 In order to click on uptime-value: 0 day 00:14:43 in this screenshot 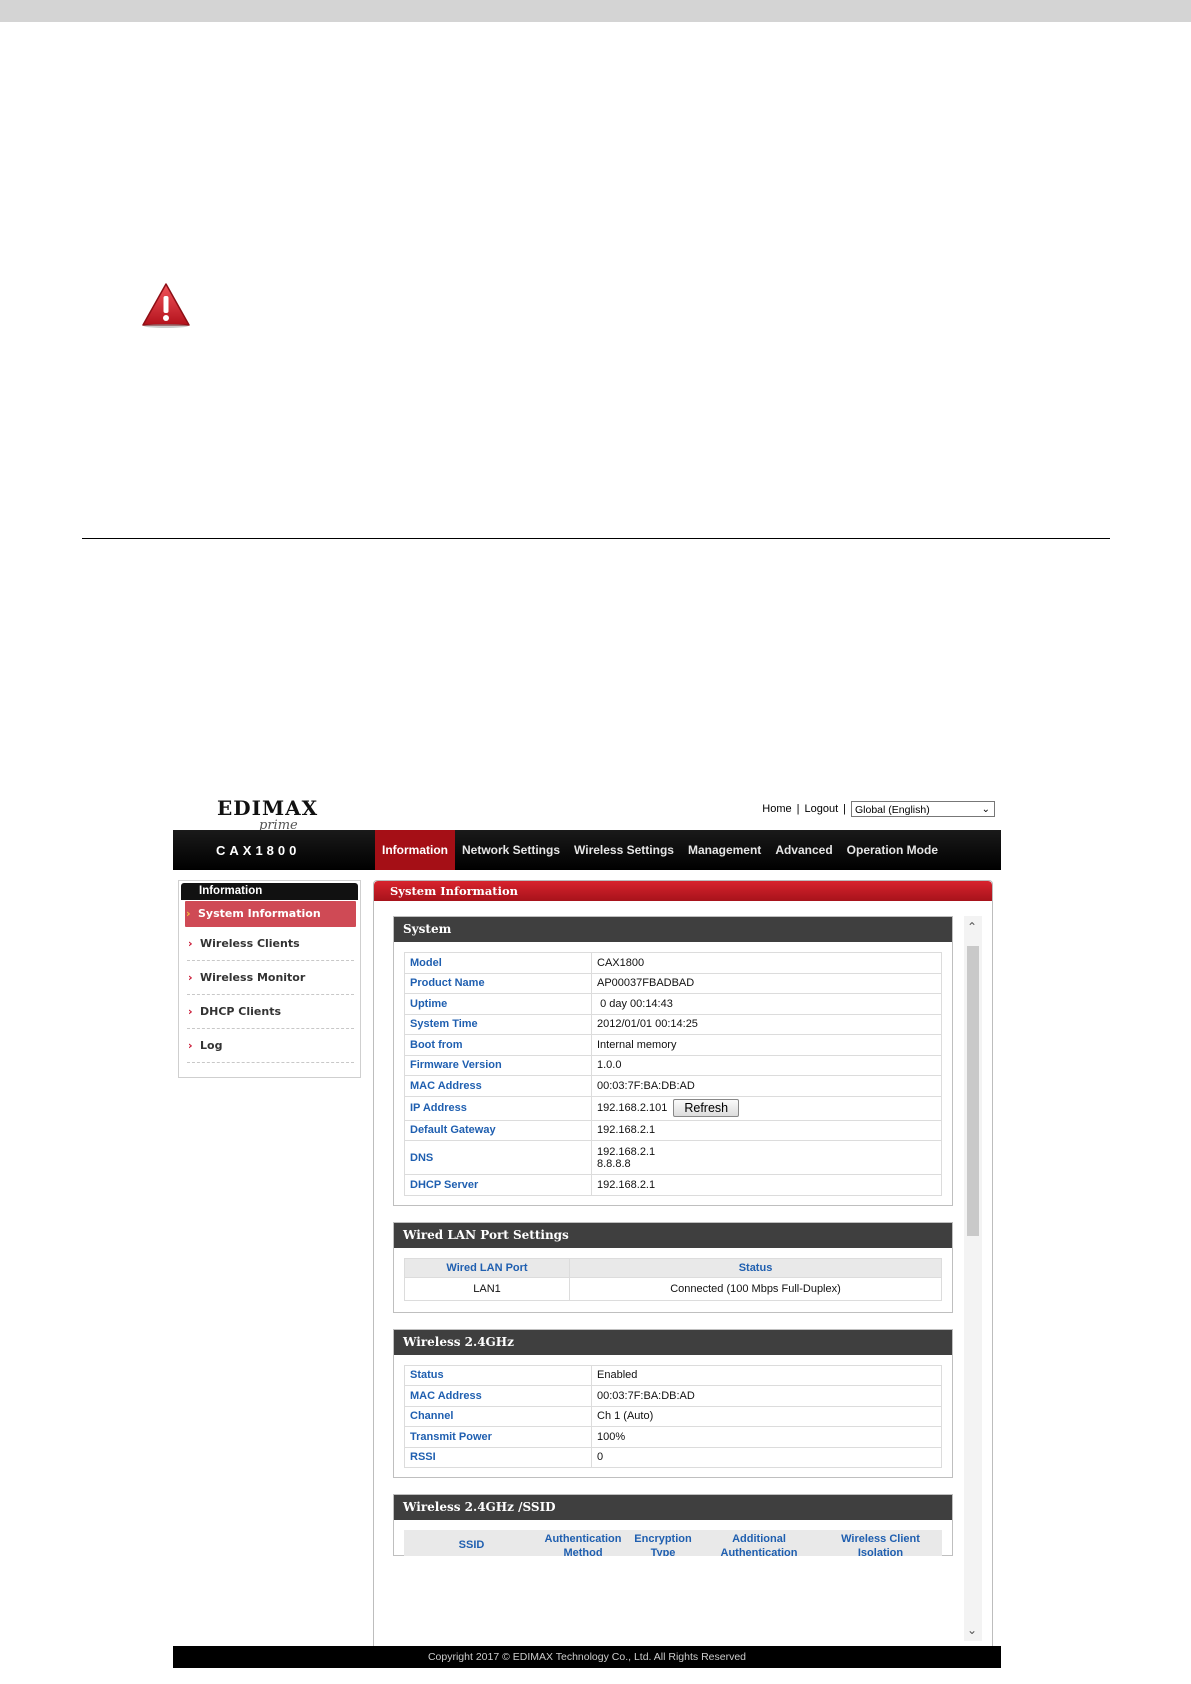, I will do `click(636, 1003)`.